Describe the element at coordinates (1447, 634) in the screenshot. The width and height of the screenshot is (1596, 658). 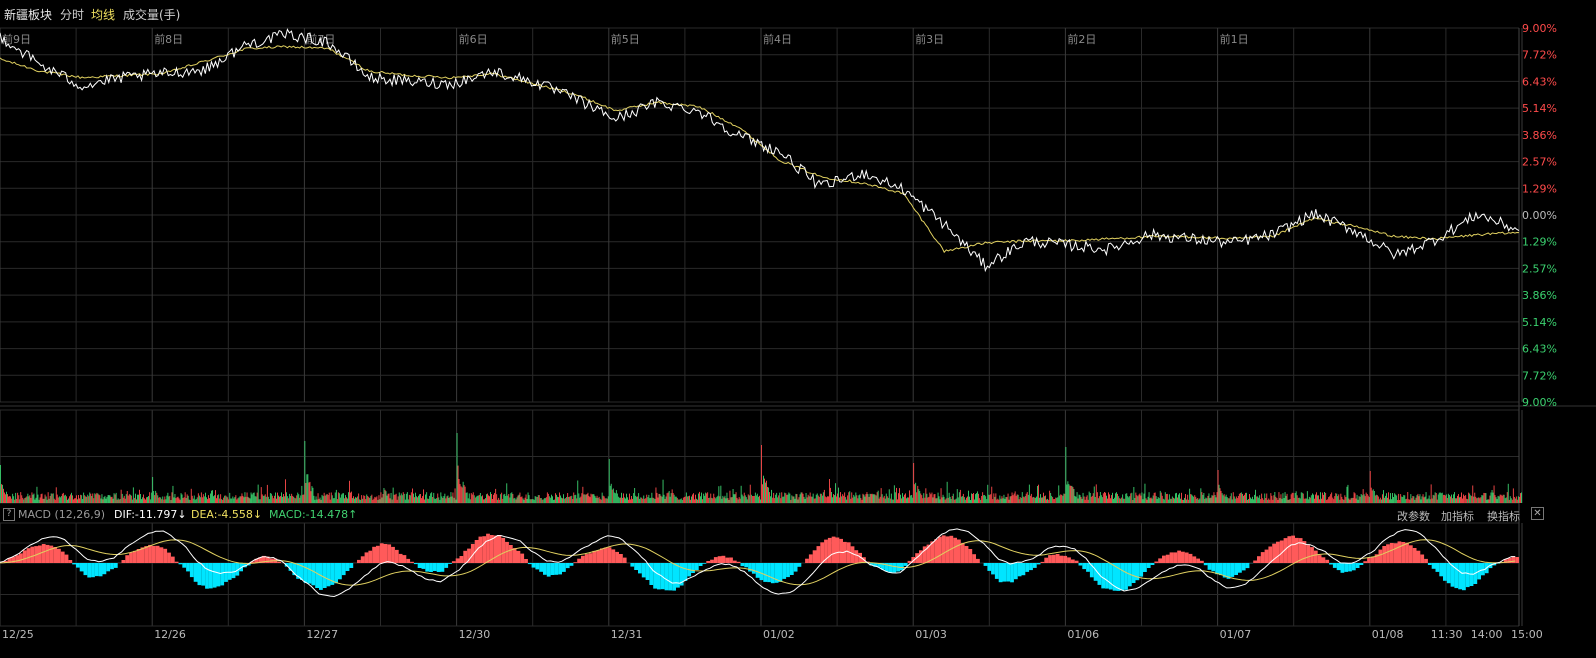
I see `x-time-label: 11:30` at that location.